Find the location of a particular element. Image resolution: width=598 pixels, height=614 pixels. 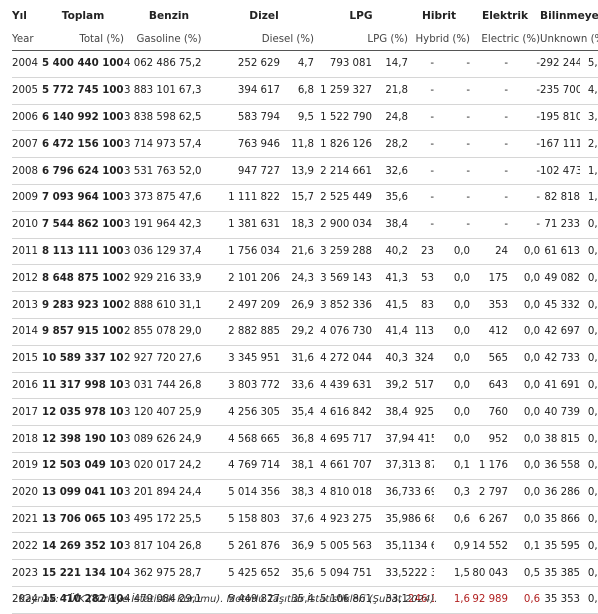

cell-diesel: 947 727 is located at coordinates (247, 171).